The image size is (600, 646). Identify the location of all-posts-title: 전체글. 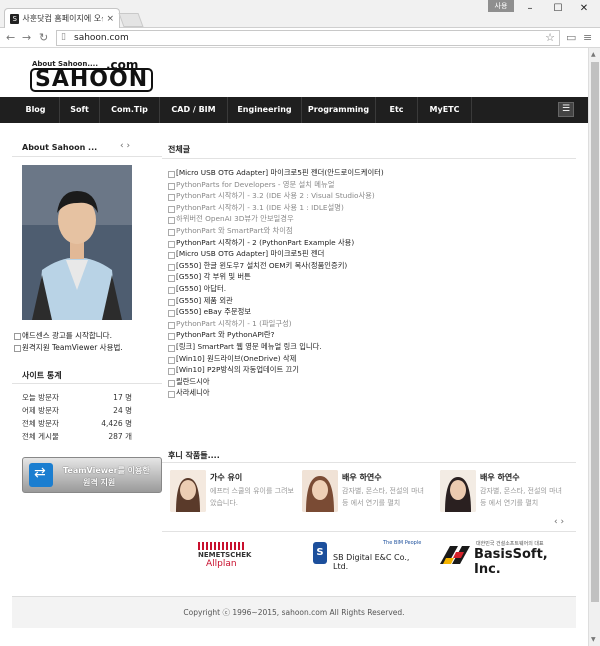
(179, 149).